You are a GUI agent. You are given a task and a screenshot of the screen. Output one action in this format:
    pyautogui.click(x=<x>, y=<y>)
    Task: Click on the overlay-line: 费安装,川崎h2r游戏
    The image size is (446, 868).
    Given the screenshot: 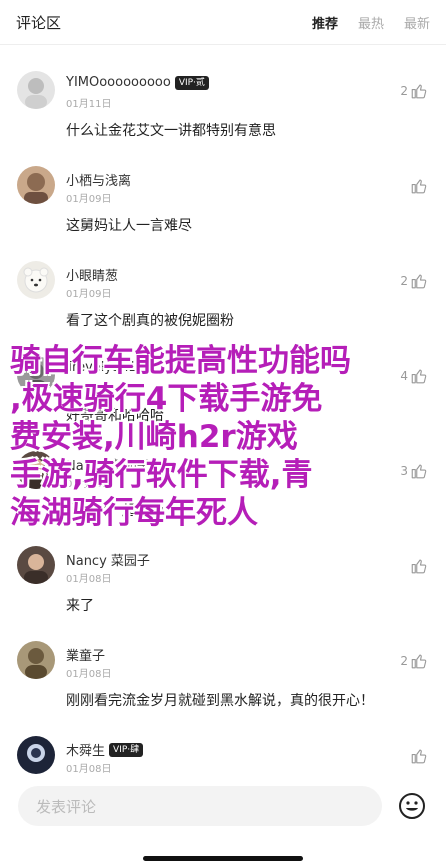 What is the action you would take?
    pyautogui.click(x=154, y=437)
    